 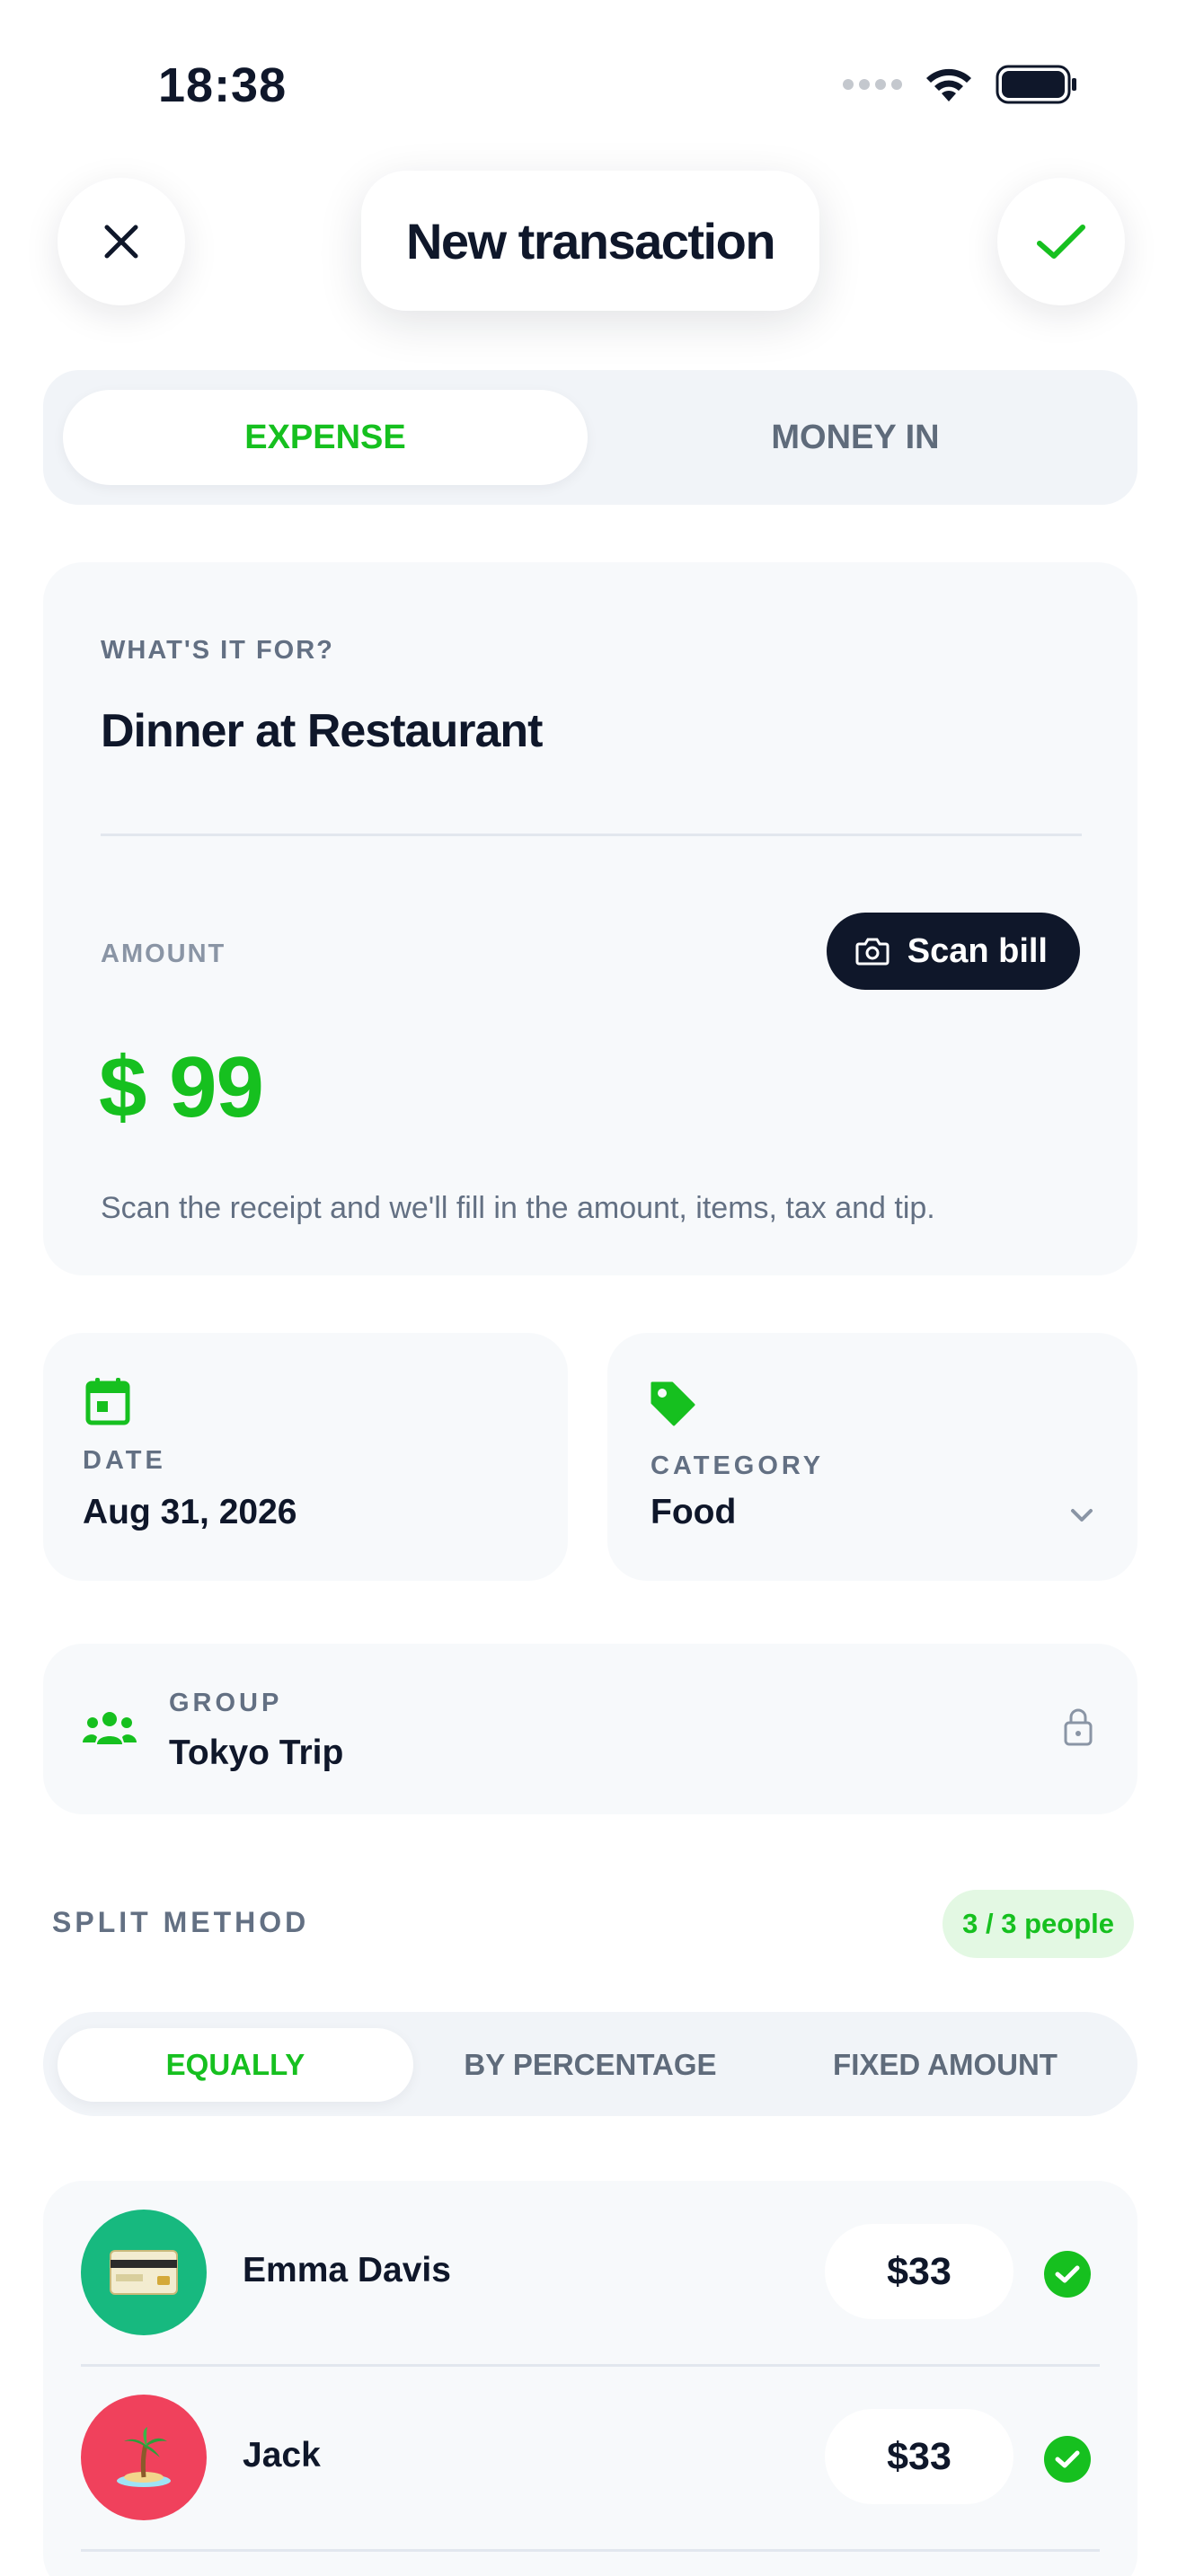 I want to click on group-selector: GROUP Tokyo Trip, so click(x=590, y=1729).